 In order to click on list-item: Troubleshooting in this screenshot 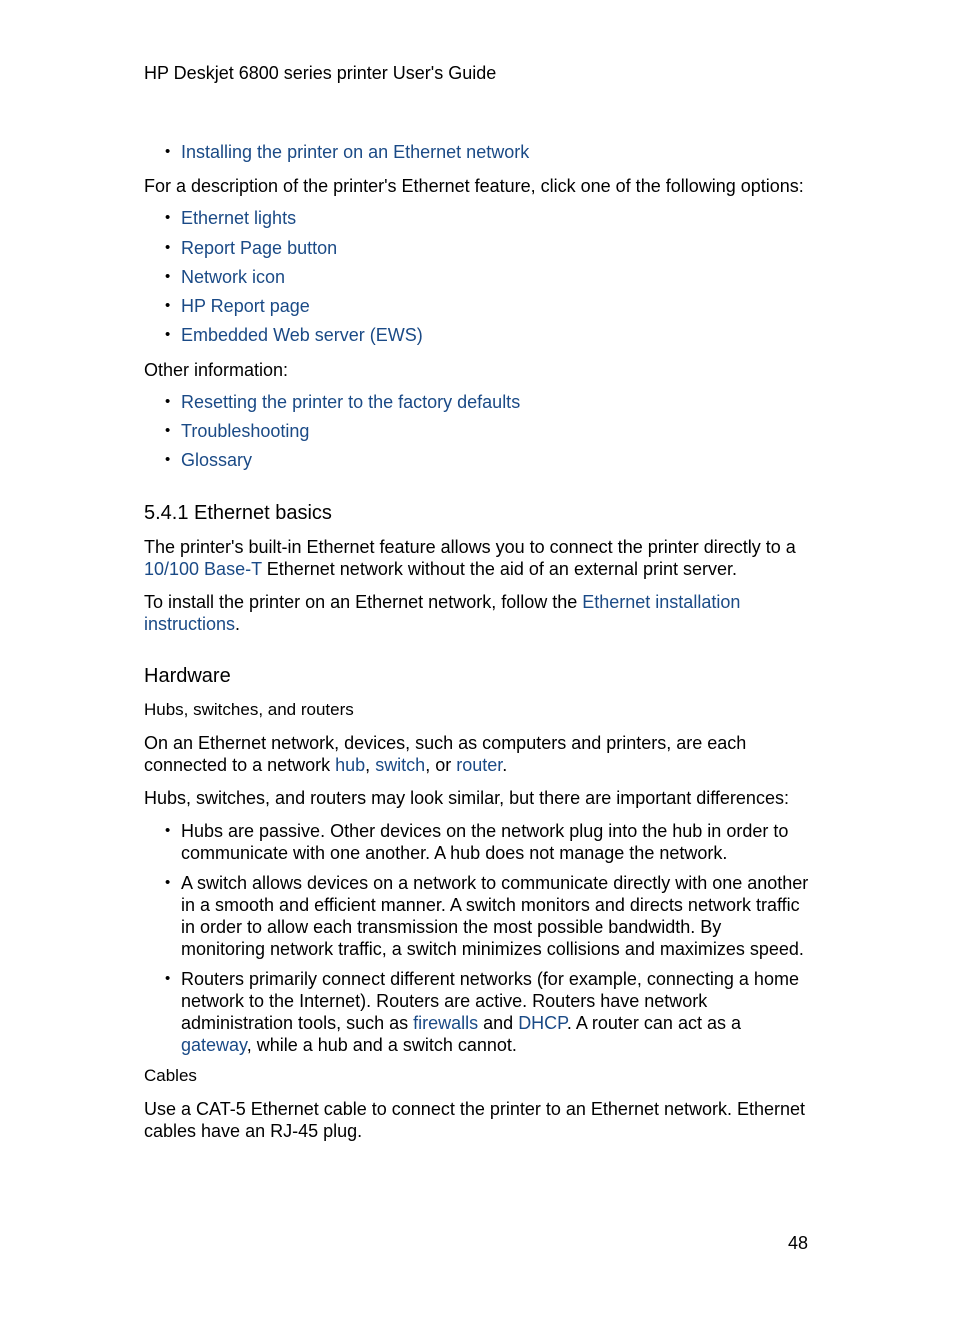, I will do `click(477, 434)`.